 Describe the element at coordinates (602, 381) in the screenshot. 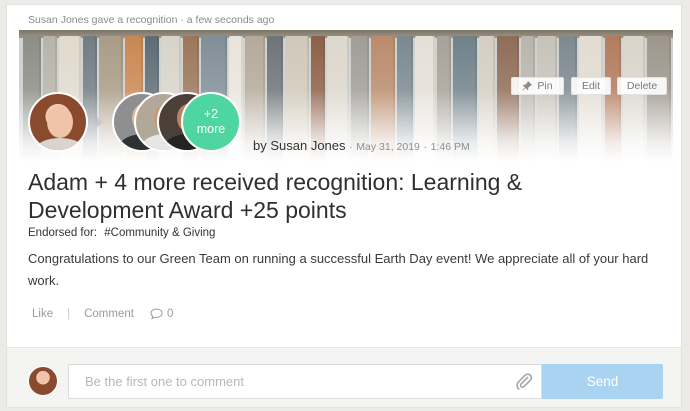

I see `send-button: Send` at that location.